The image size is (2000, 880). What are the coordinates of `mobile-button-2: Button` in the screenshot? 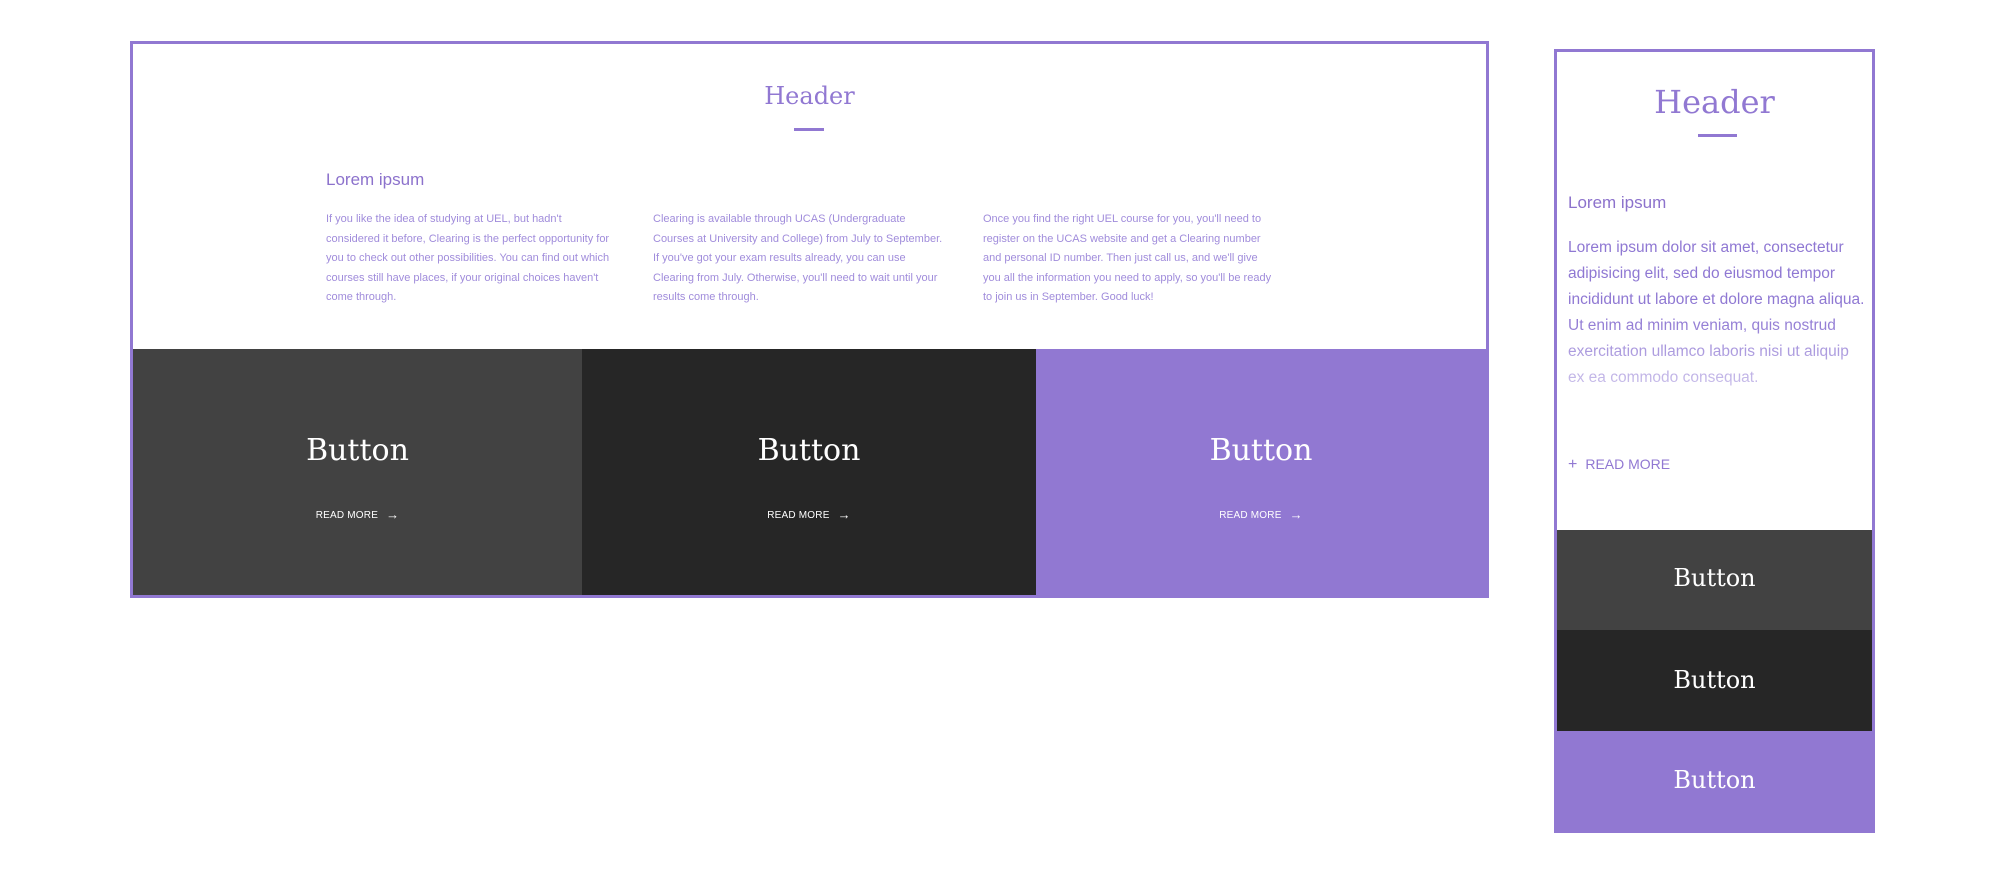 It's located at (1714, 680).